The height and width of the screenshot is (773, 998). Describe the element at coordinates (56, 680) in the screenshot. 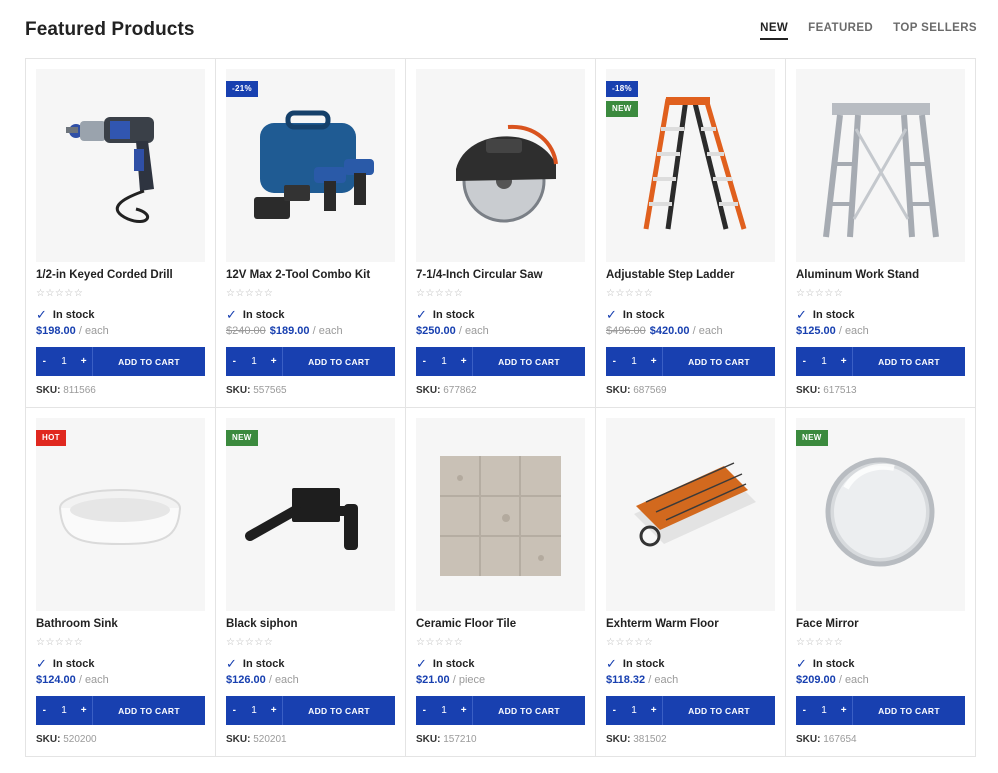

I see `current-price: $124.00` at that location.